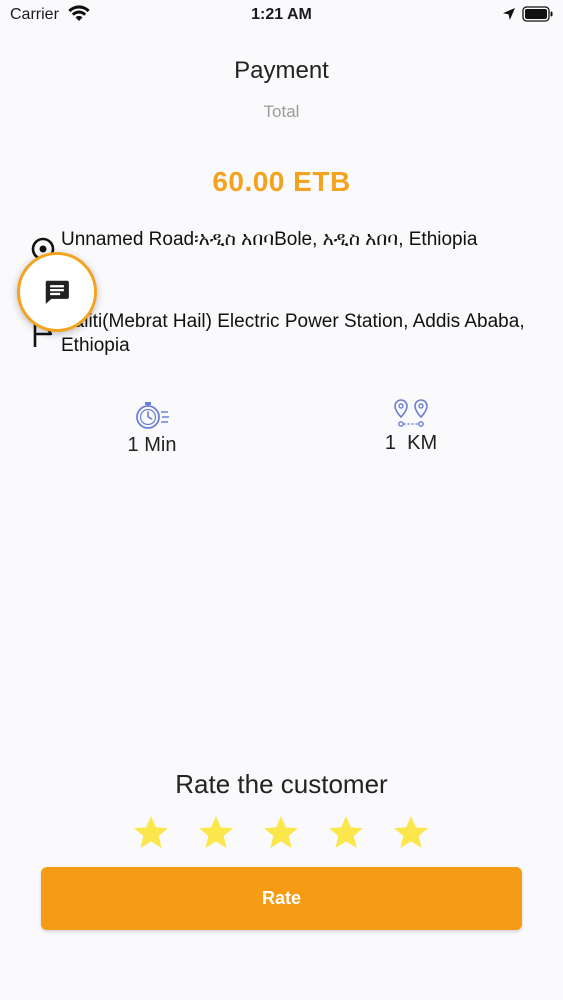  I want to click on chat-button, so click(57, 292).